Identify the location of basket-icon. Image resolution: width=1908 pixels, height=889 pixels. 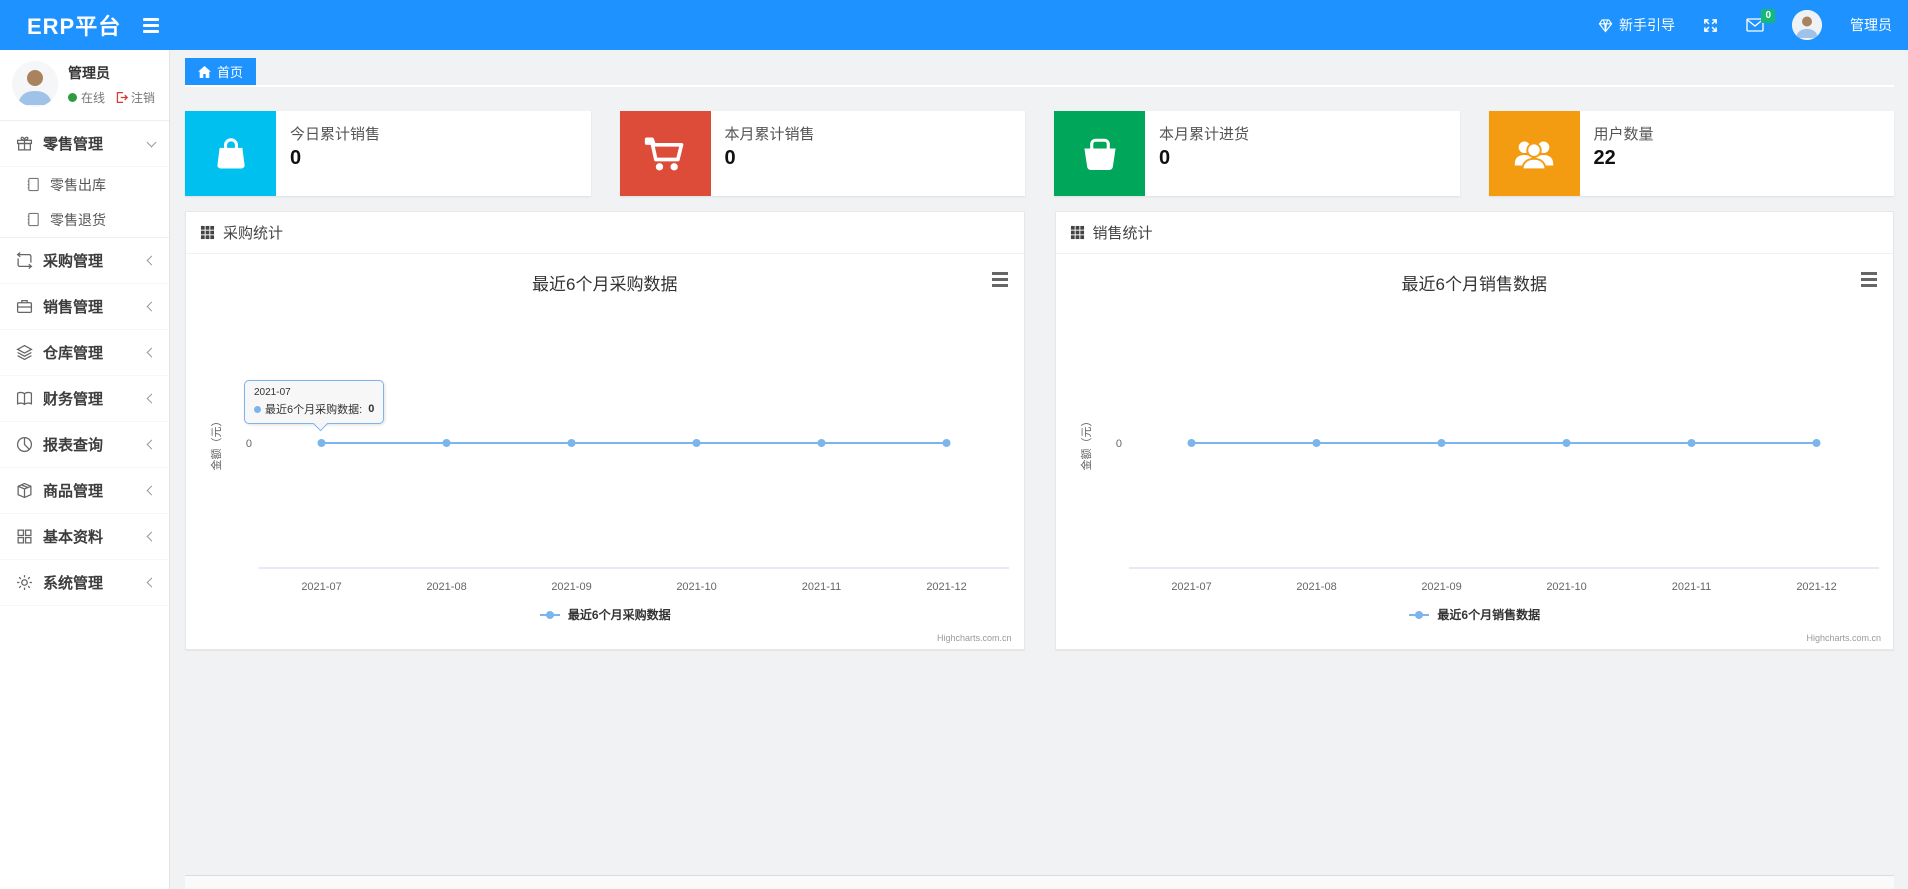
(1099, 154).